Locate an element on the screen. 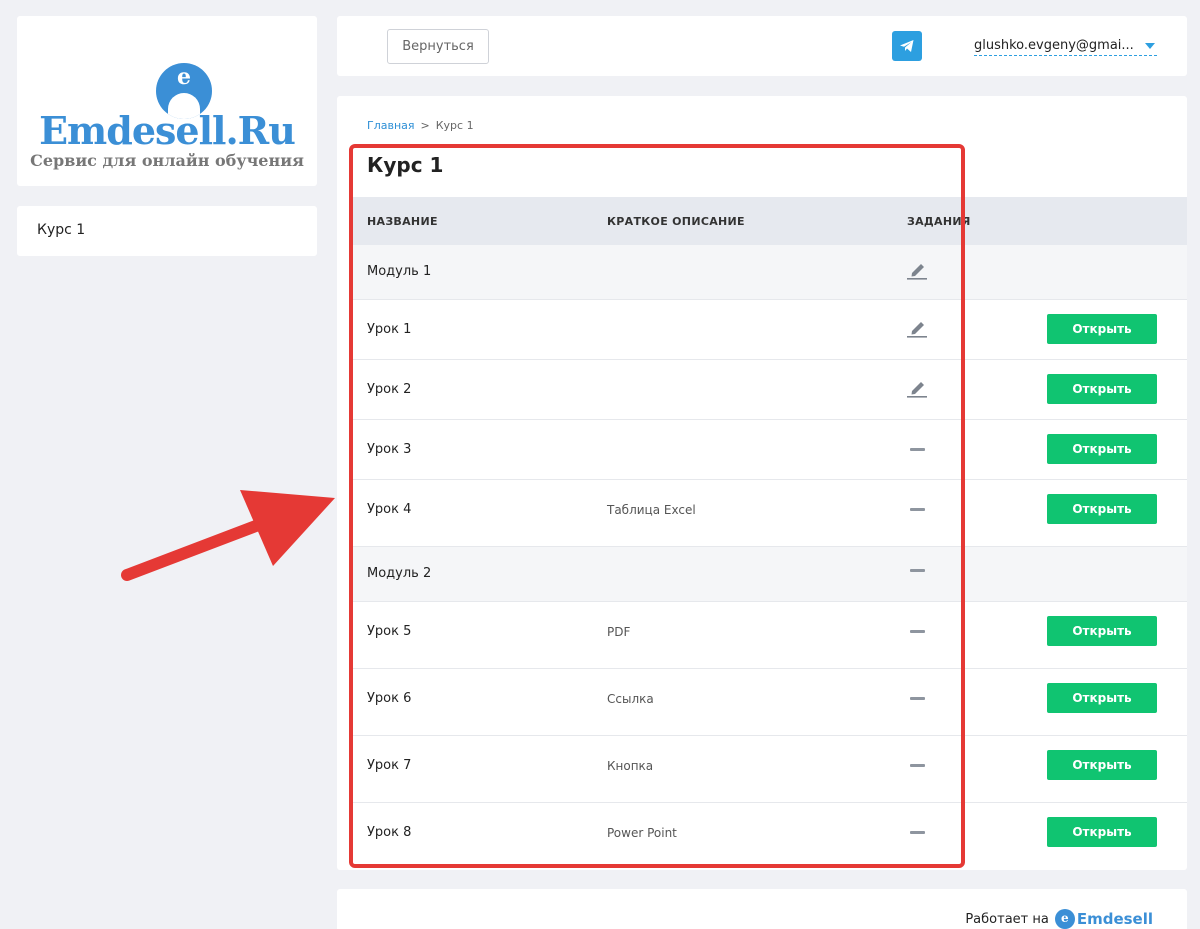 The image size is (1200, 929). lesson-row: Урок 6 Ссылка Открыть is located at coordinates (769, 702).